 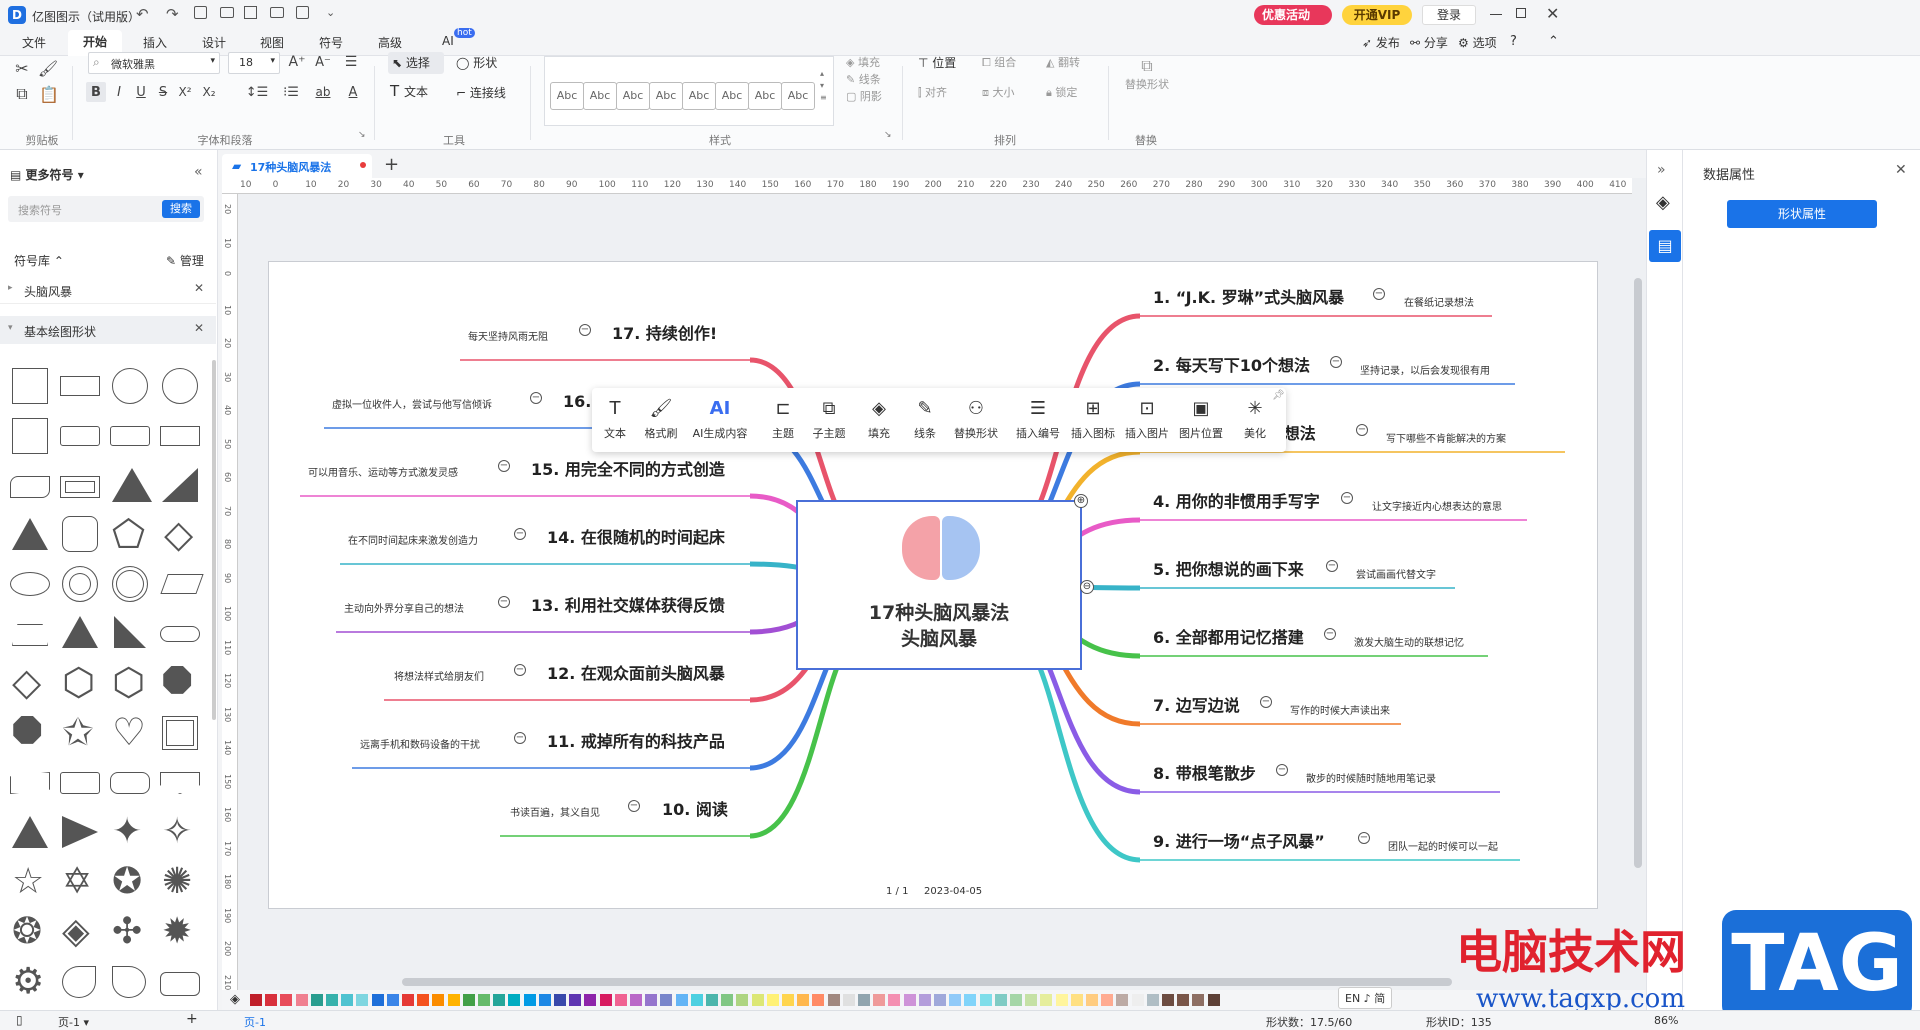 I want to click on zoom-level: 86%, so click(x=1666, y=1020).